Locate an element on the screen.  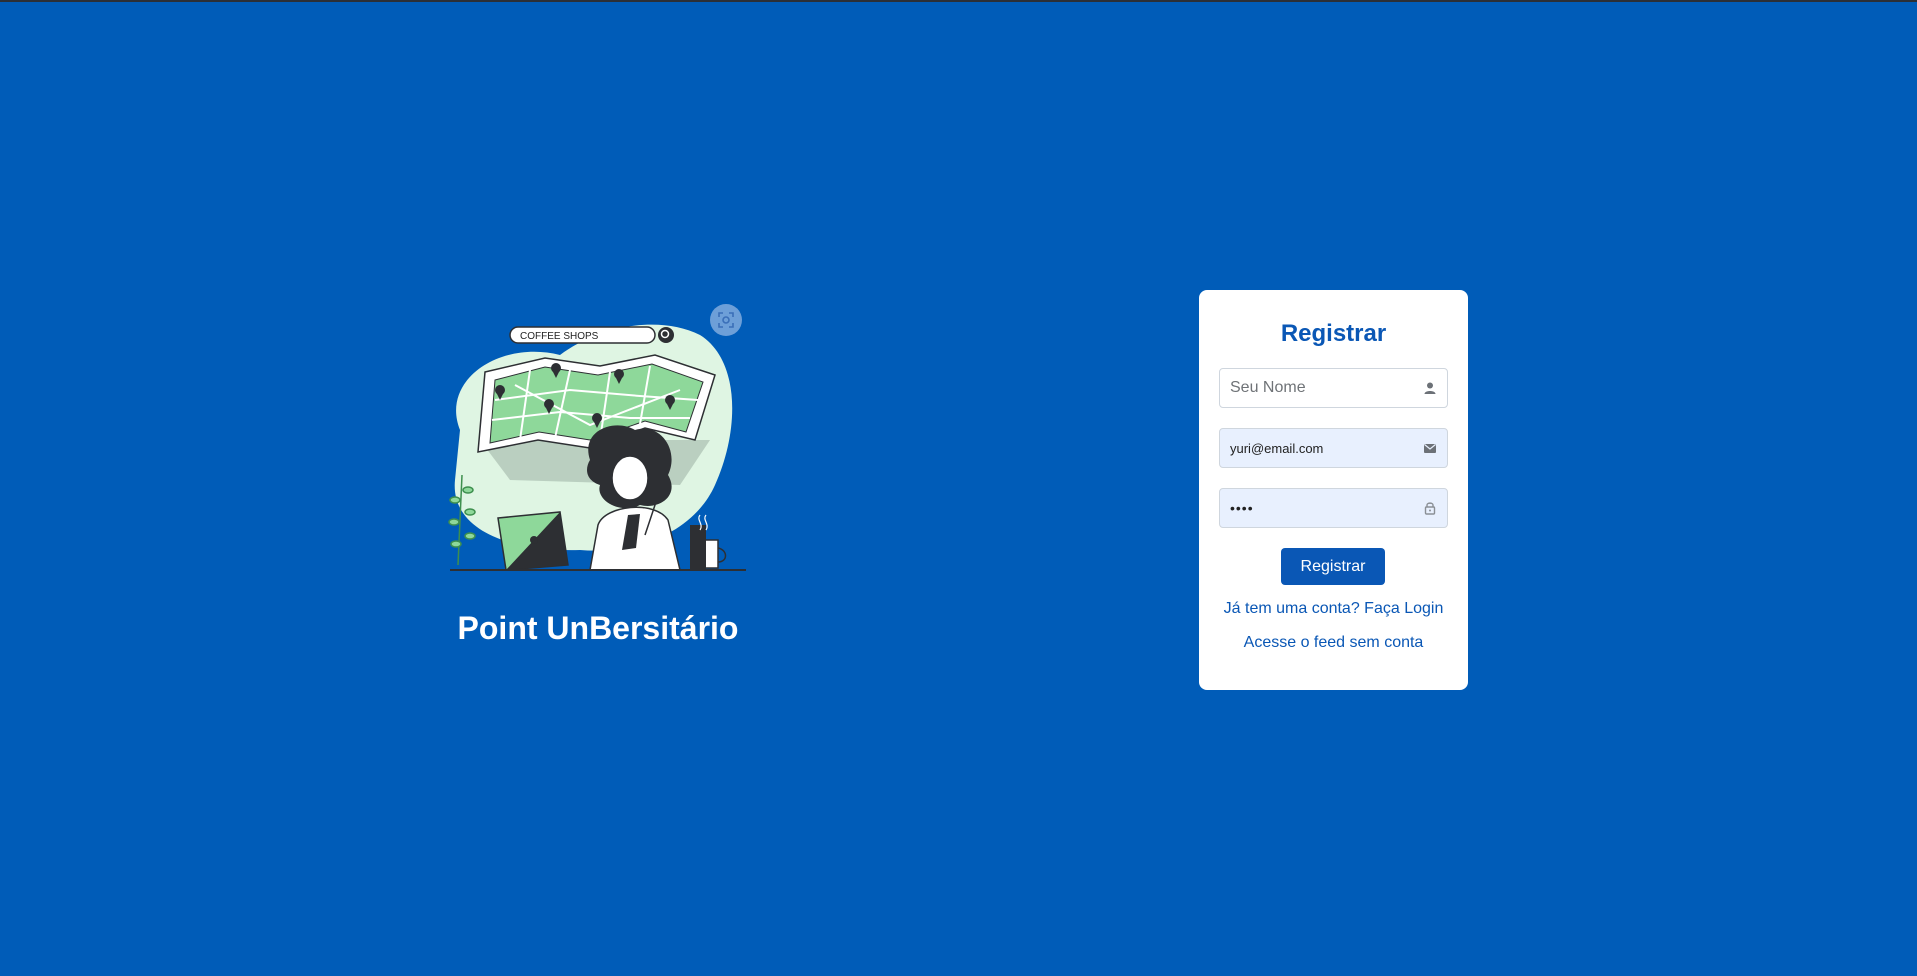
hero-section: COFFEE SHOPS Point UnBersitário is located at coordinates (598, 480).